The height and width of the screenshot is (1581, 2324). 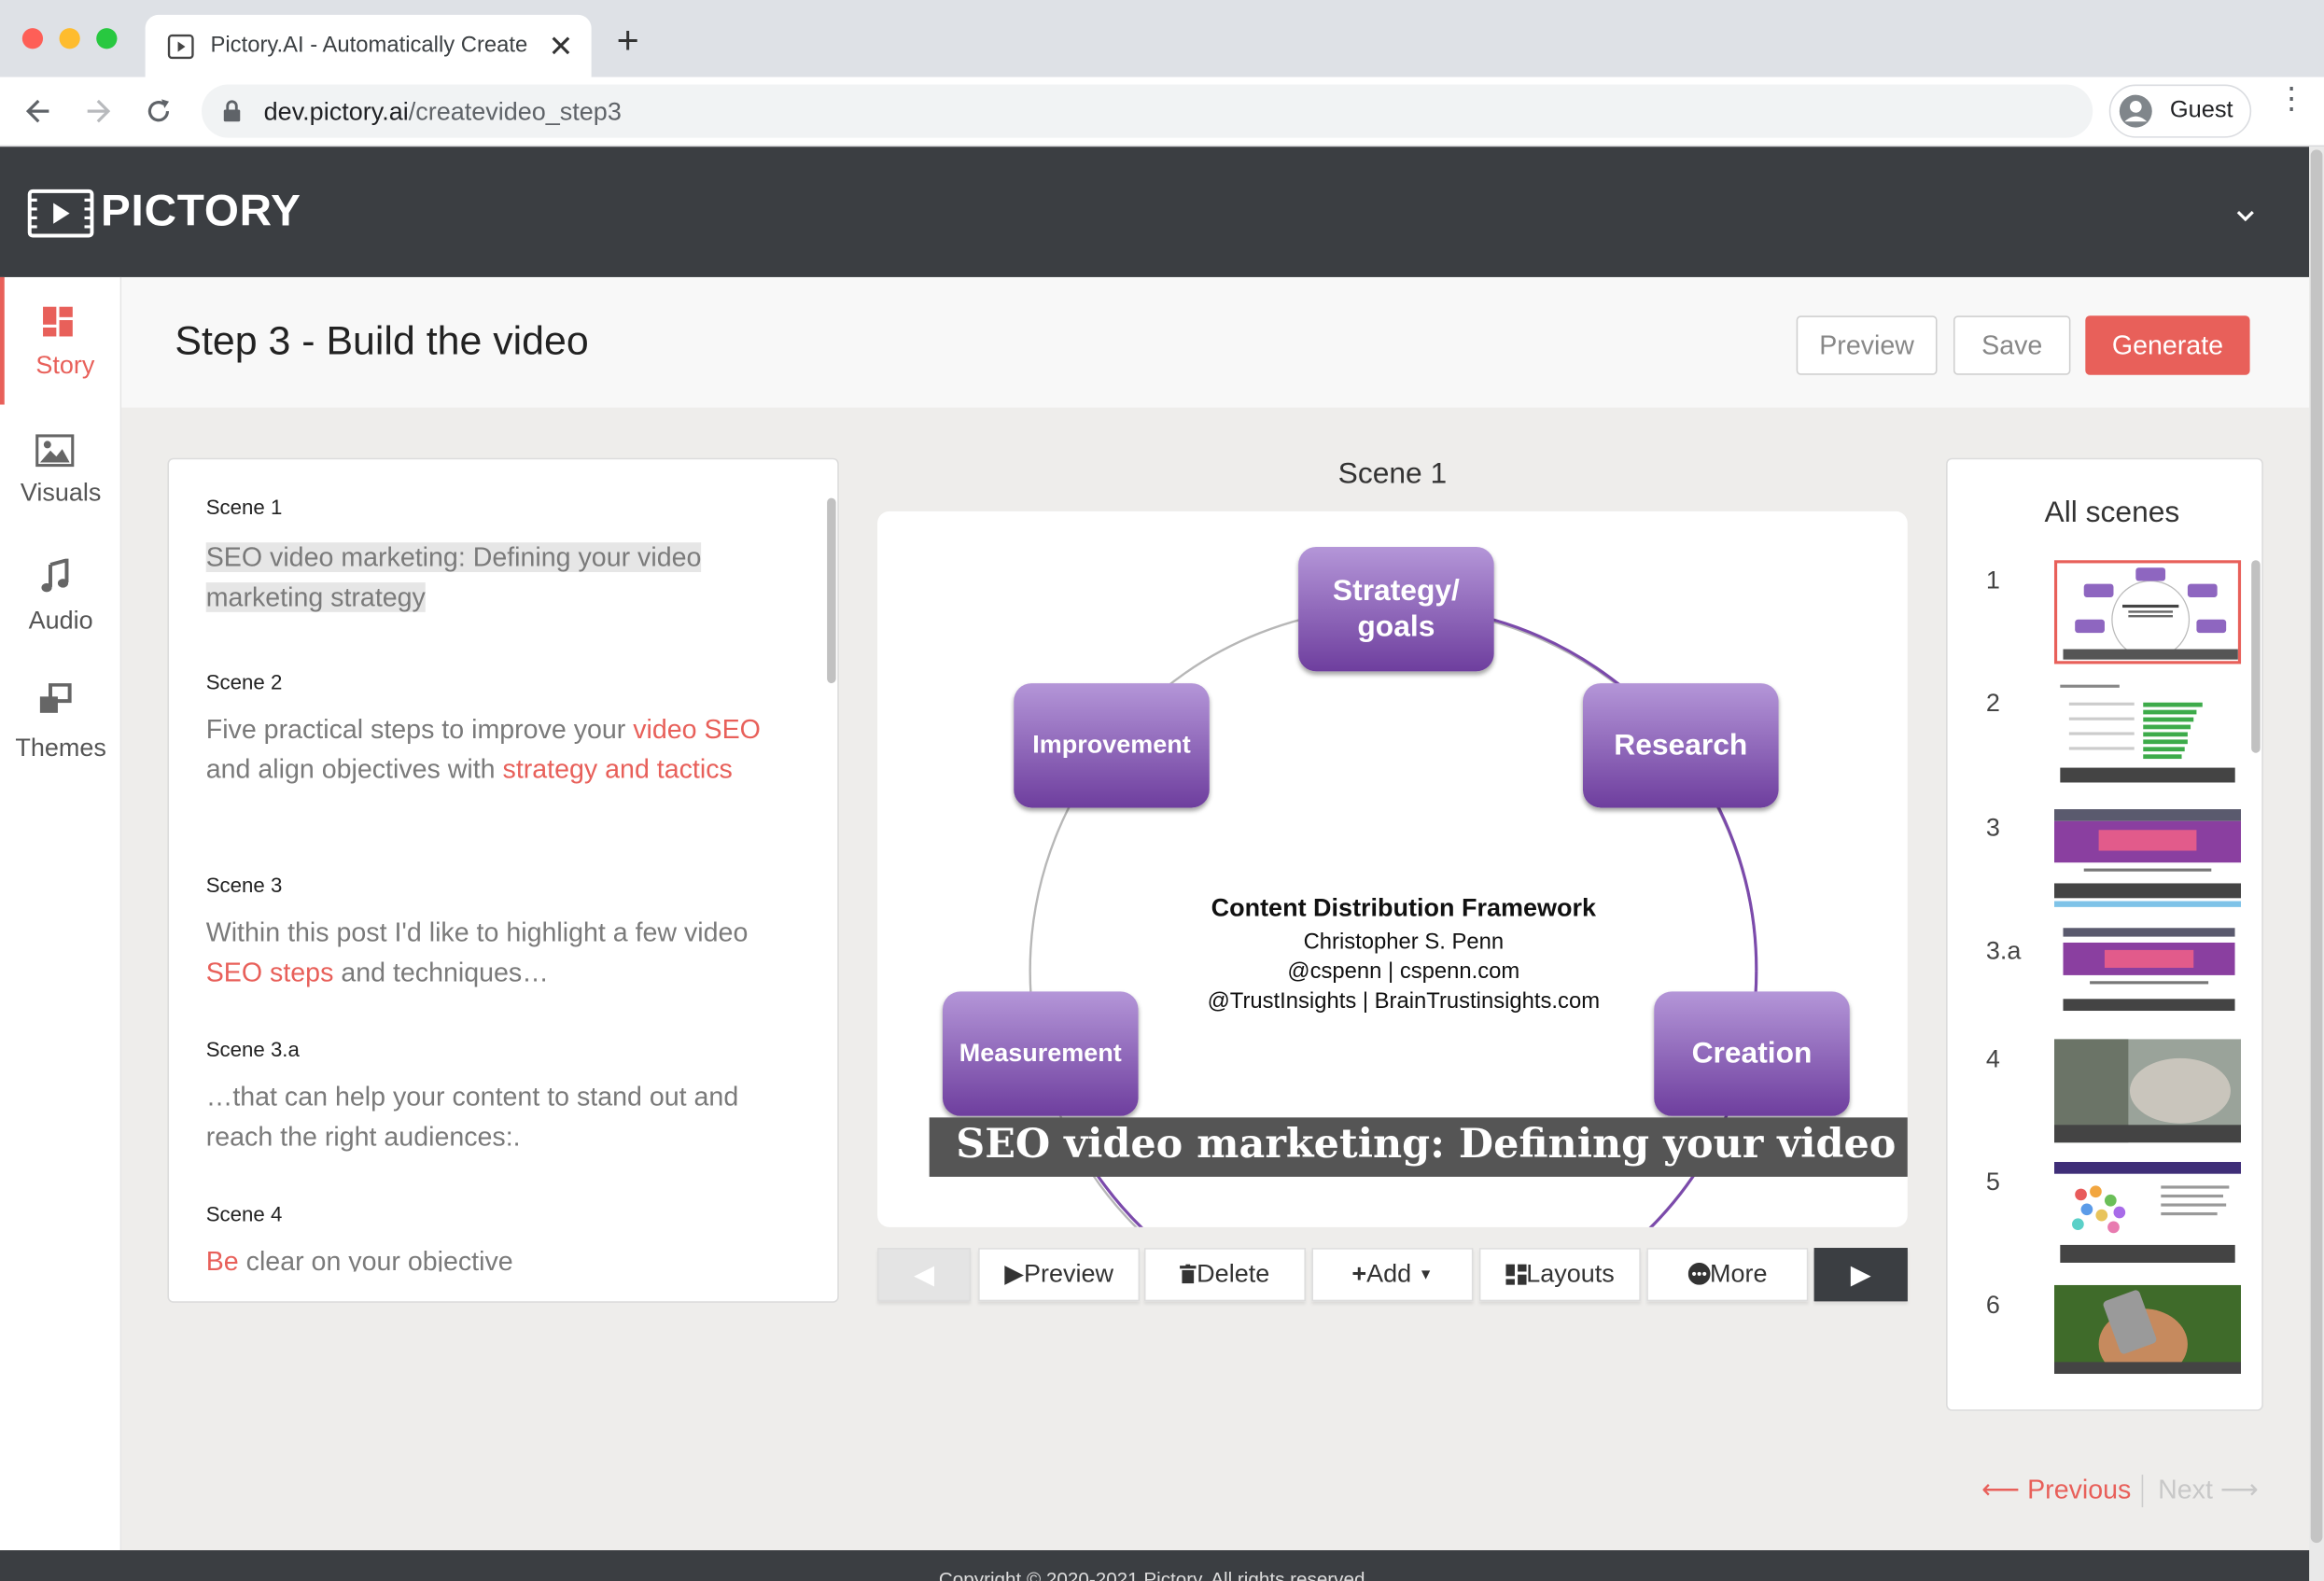 I want to click on more-button: More, so click(x=1727, y=1275).